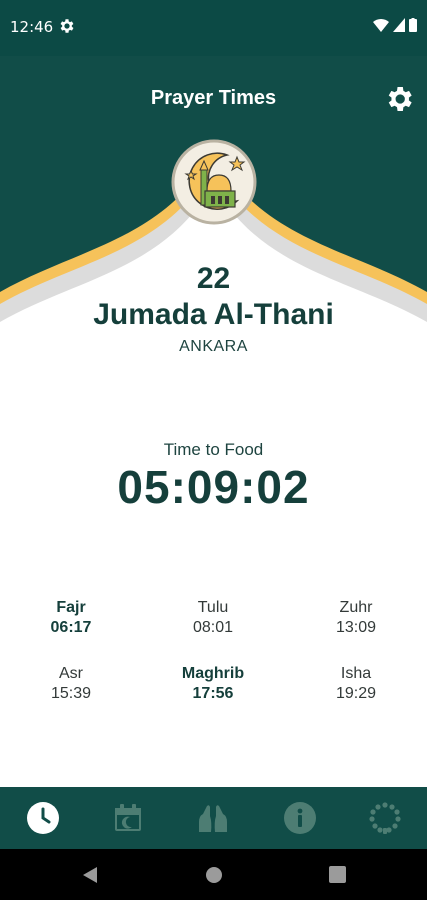 The image size is (427, 900). I want to click on system-navigation-bar, so click(213, 874).